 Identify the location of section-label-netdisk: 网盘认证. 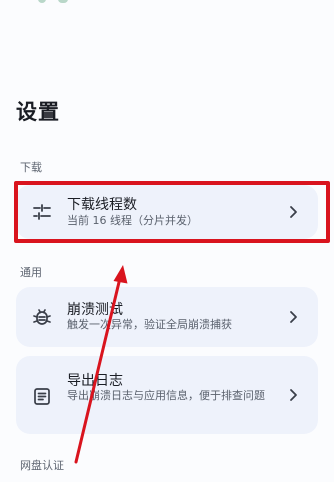
(42, 465).